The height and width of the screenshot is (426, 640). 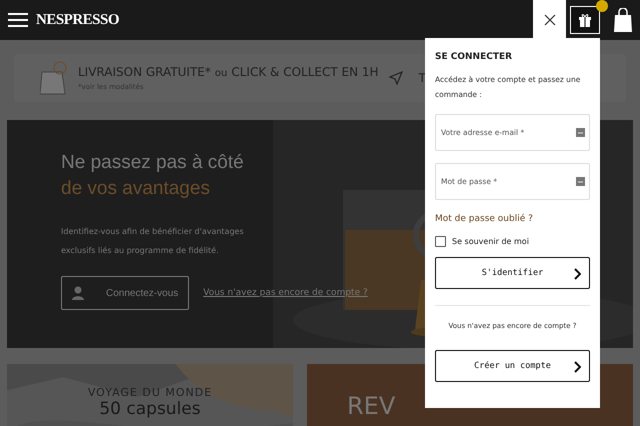 I want to click on forgot-password-link: Mot de passe oublié ?, so click(x=512, y=219).